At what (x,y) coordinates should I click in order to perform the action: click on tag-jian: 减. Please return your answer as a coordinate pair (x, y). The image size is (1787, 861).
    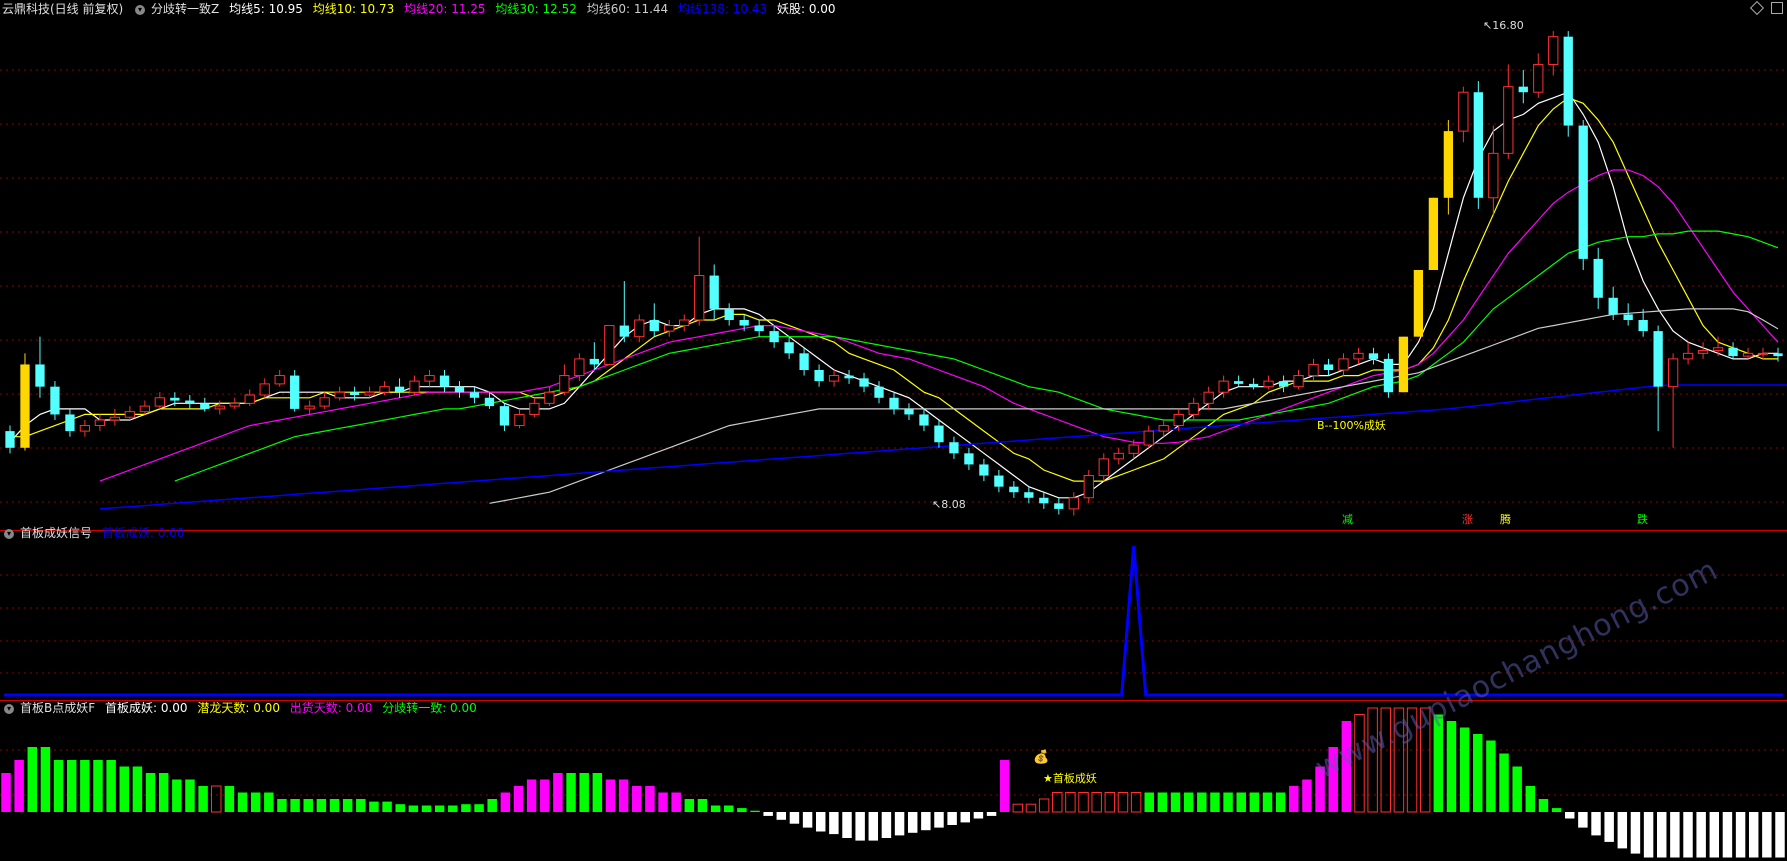
    Looking at the image, I should click on (1347, 519).